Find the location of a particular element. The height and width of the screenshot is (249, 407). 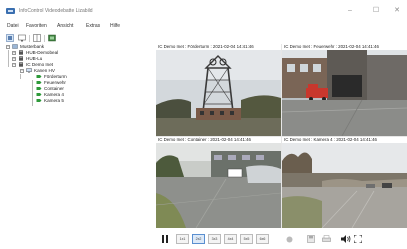

control-bar: 1x1 2x2 3x3 4x4 5x5 6x6 is located at coordinates (281, 238).